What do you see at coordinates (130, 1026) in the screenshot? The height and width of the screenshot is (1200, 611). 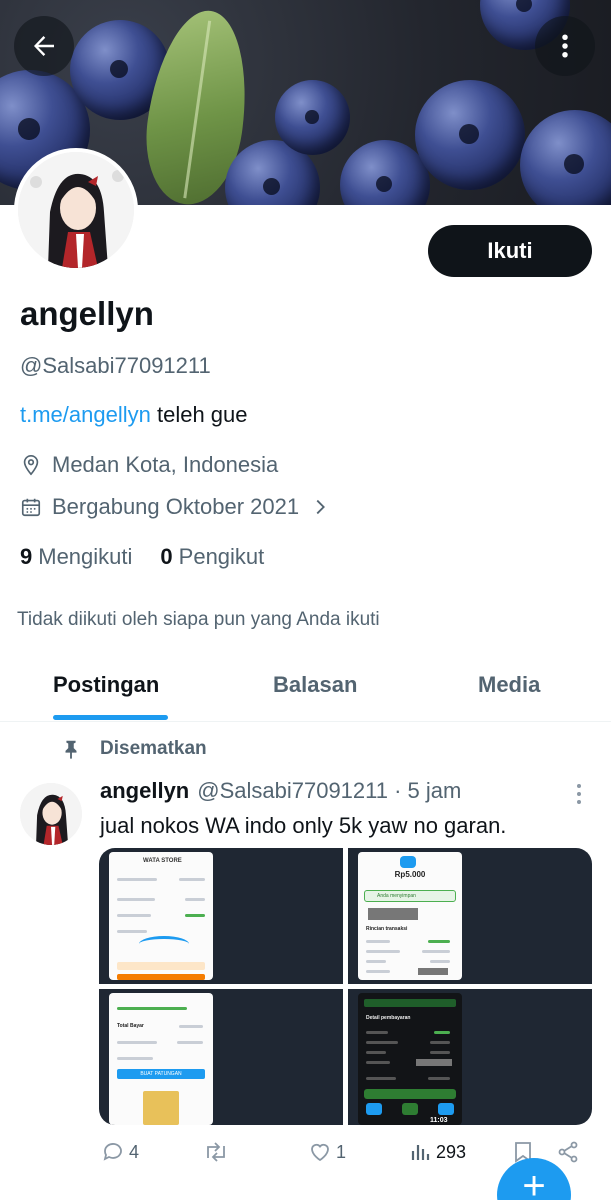 I see `total-label: Total Bayar` at bounding box center [130, 1026].